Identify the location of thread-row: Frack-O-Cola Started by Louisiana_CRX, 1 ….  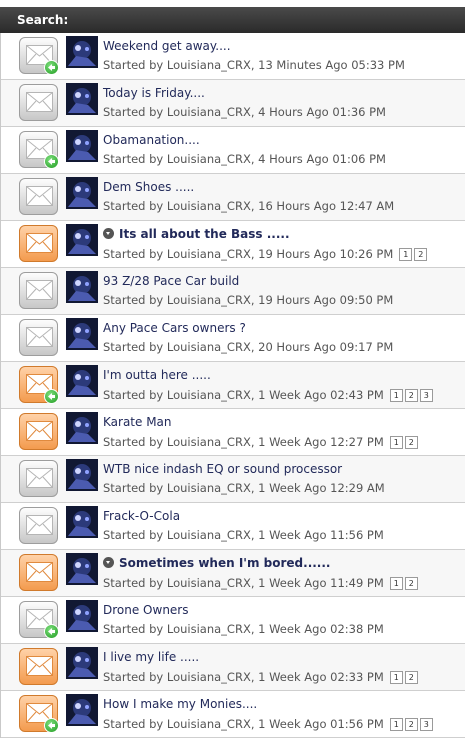
(233, 526).